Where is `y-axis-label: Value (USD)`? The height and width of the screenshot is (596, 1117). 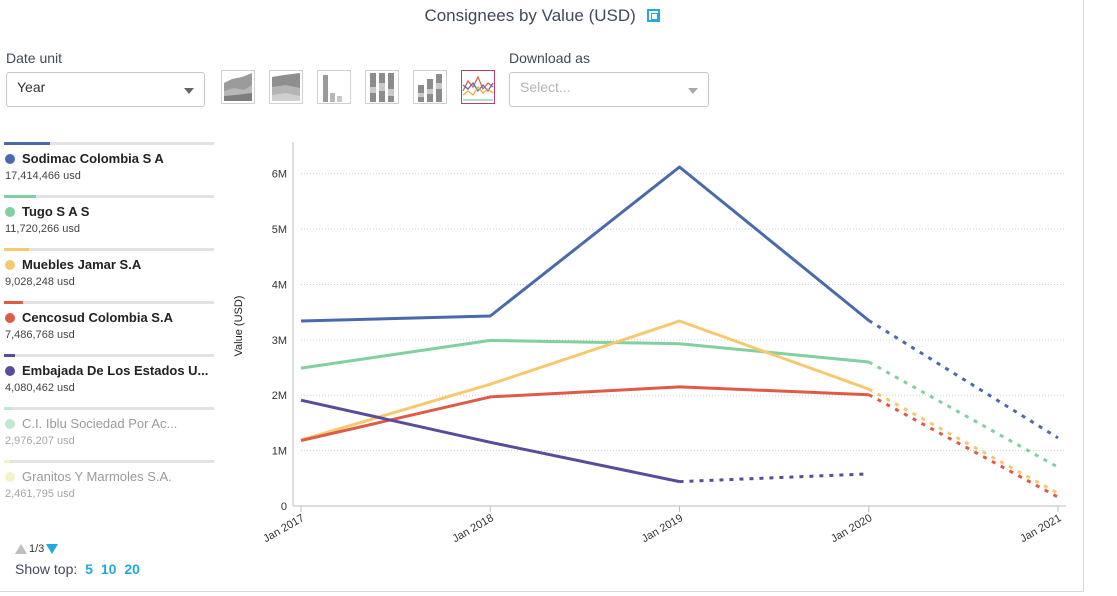
y-axis-label: Value (USD) is located at coordinates (239, 326).